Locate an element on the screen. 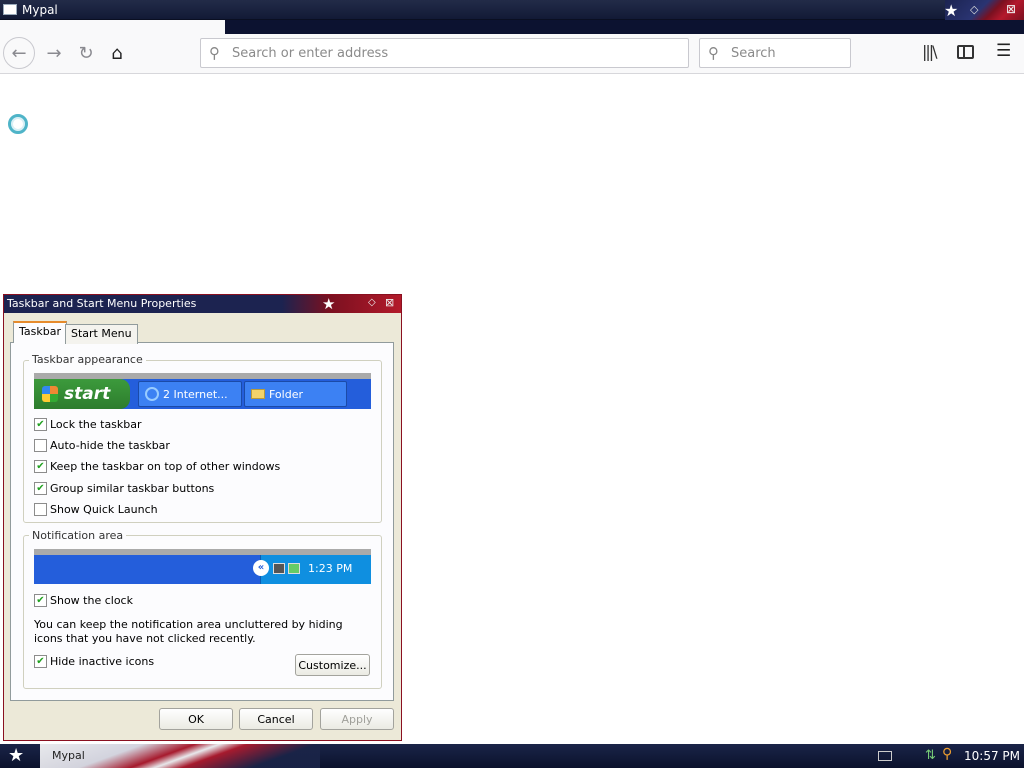 The width and height of the screenshot is (1024, 768). taskbar-preview: start 2 Internet... Folder is located at coordinates (202, 391).